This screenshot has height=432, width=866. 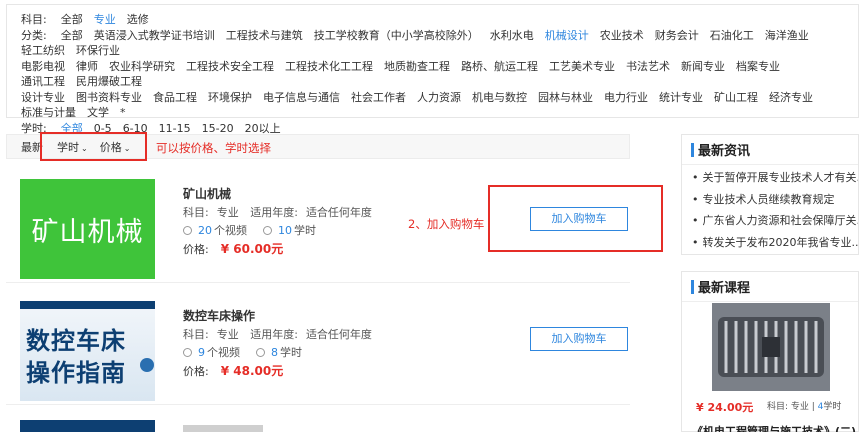 I want to click on filter-category-label: 分类:, so click(x=34, y=35).